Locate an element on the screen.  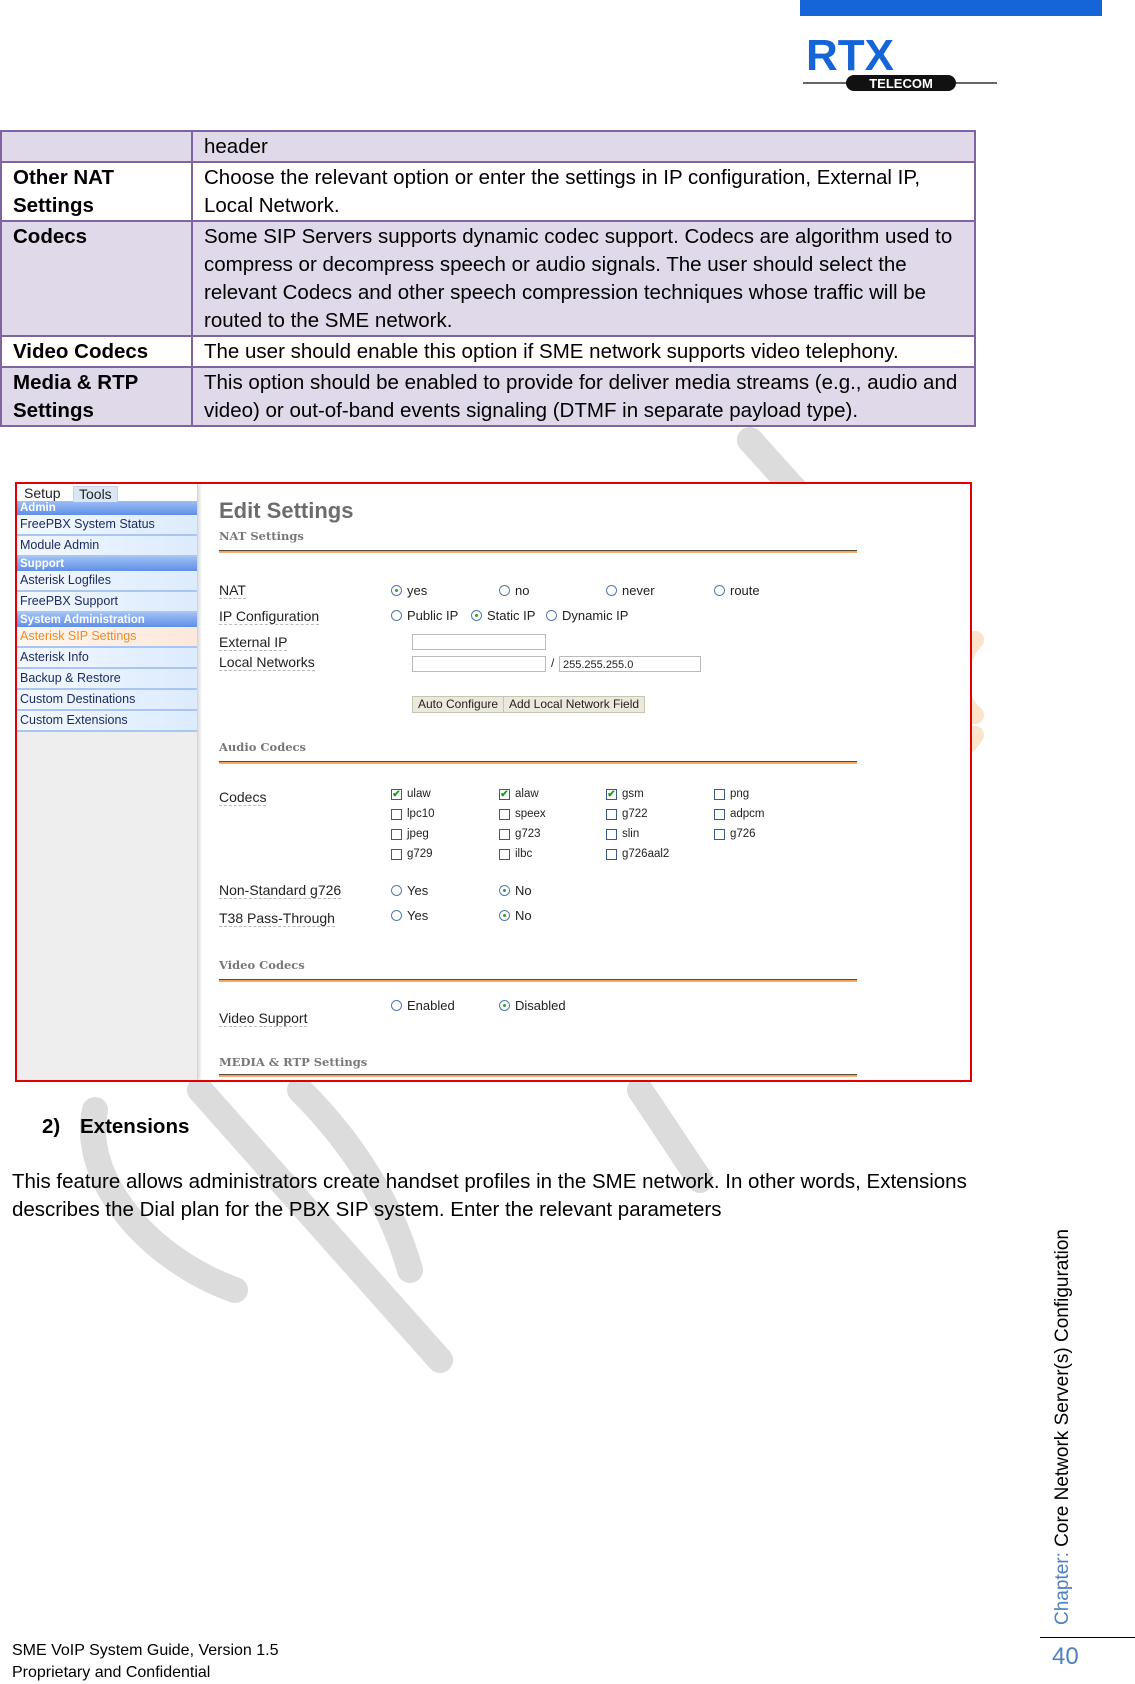
radio-option: Static IP is located at coordinates (503, 615).